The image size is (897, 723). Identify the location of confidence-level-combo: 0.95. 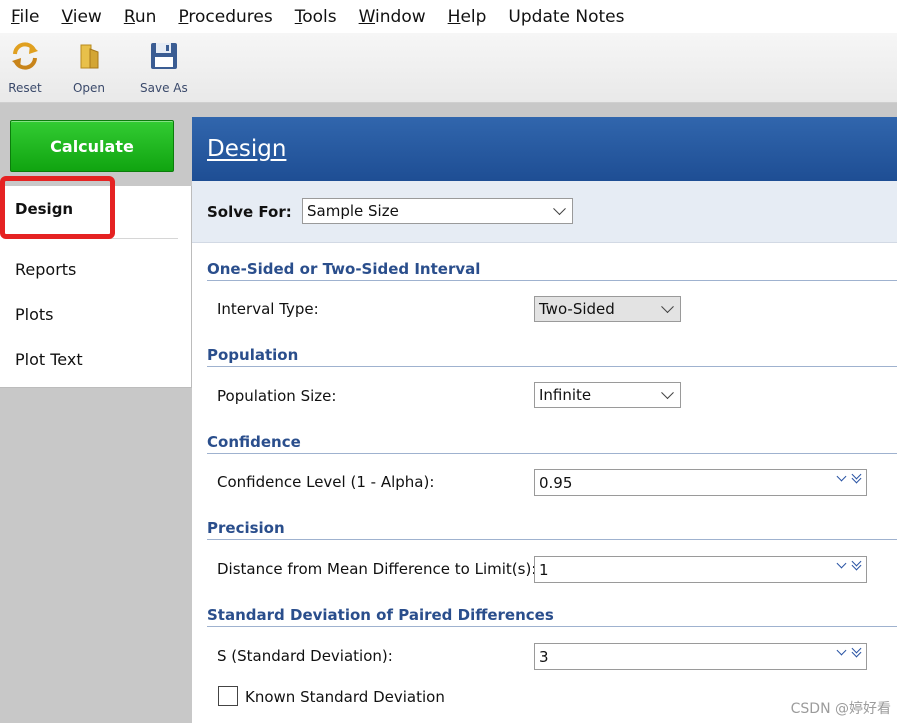
(700, 482).